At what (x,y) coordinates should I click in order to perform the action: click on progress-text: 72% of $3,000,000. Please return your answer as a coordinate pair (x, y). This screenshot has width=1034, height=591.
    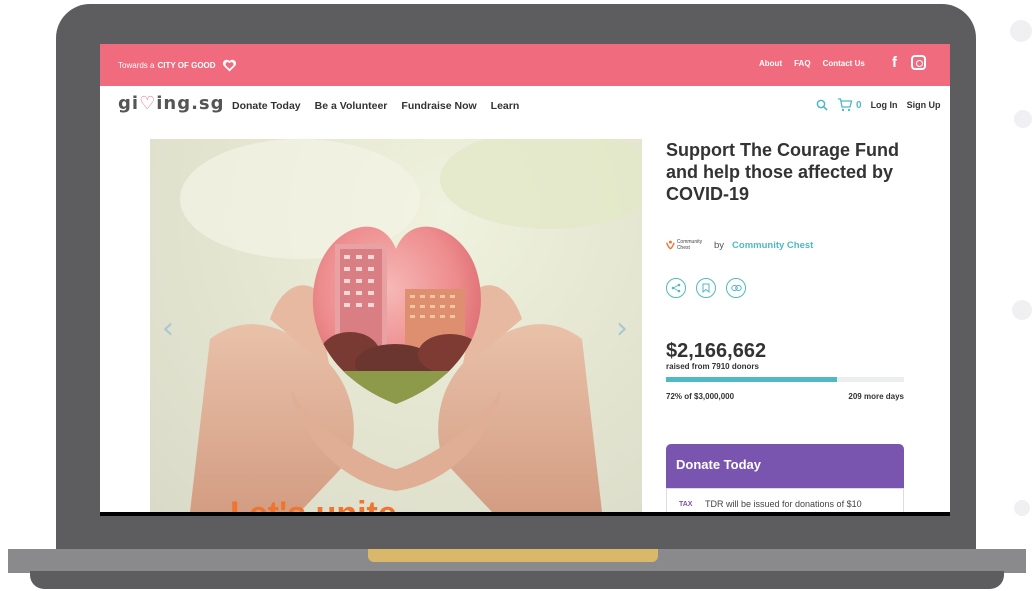
    Looking at the image, I should click on (700, 396).